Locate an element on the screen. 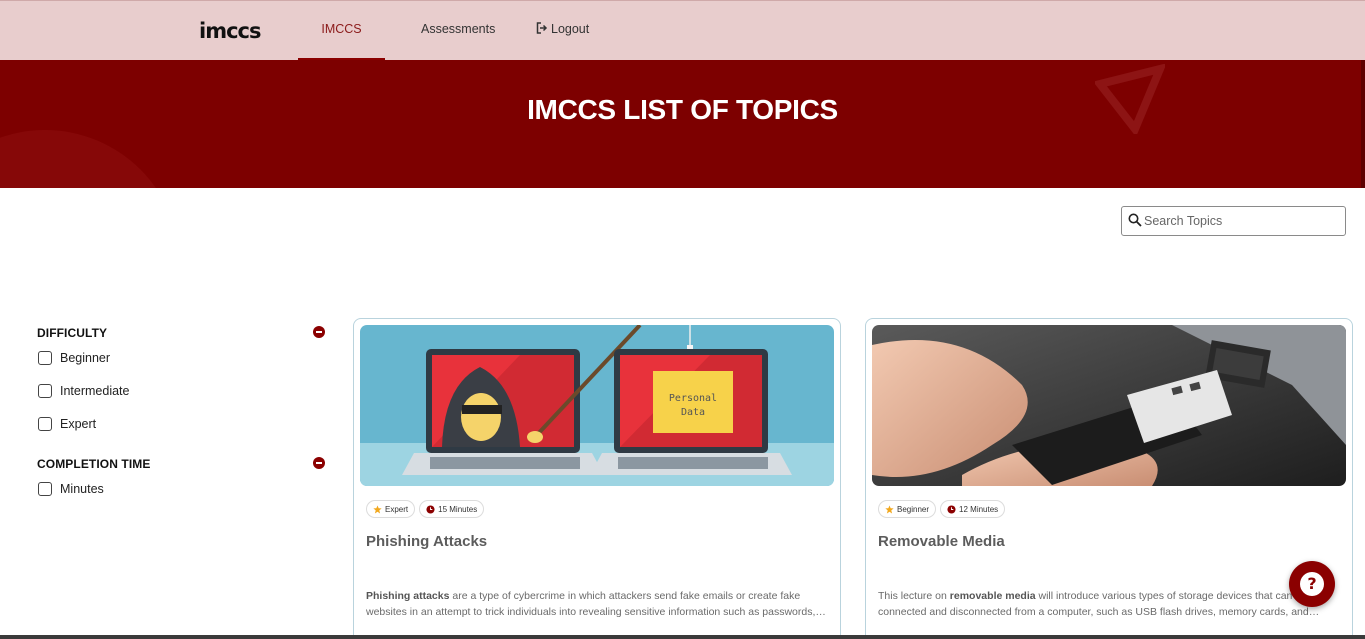 This screenshot has height=639, width=1365. difficulty-badge: Expert is located at coordinates (391, 509).